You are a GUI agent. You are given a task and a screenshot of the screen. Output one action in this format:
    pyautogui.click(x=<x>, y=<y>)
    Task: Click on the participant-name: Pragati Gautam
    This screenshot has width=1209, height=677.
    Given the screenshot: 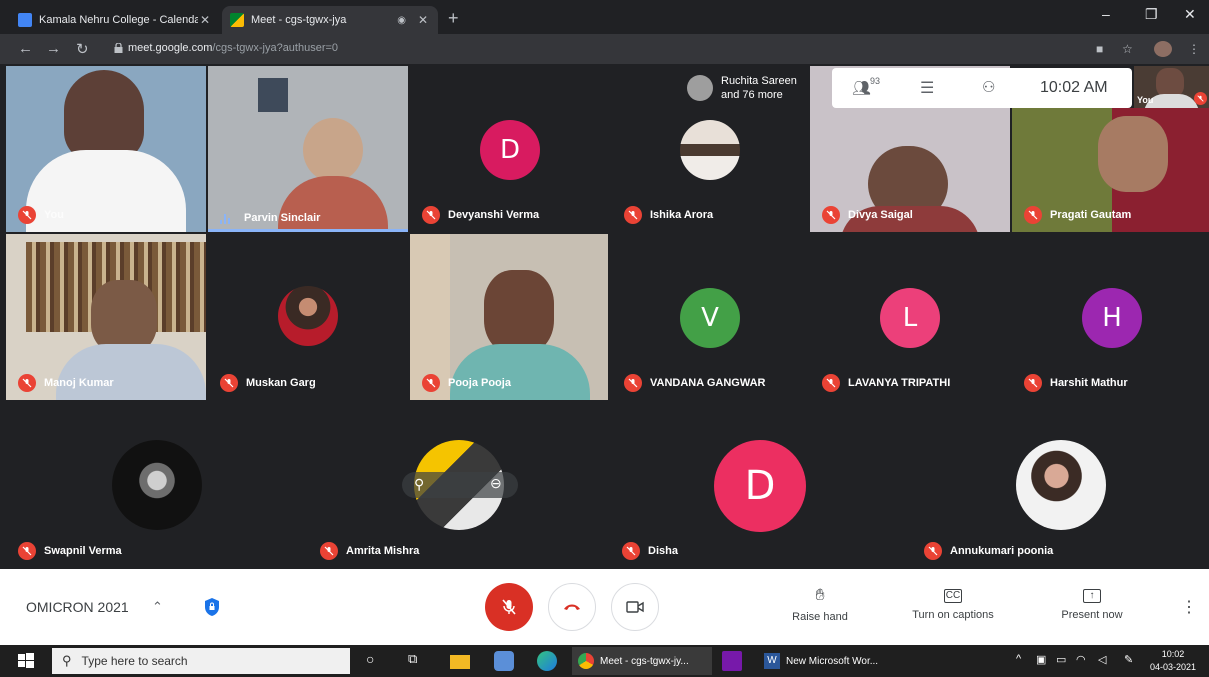 What is the action you would take?
    pyautogui.click(x=1077, y=215)
    